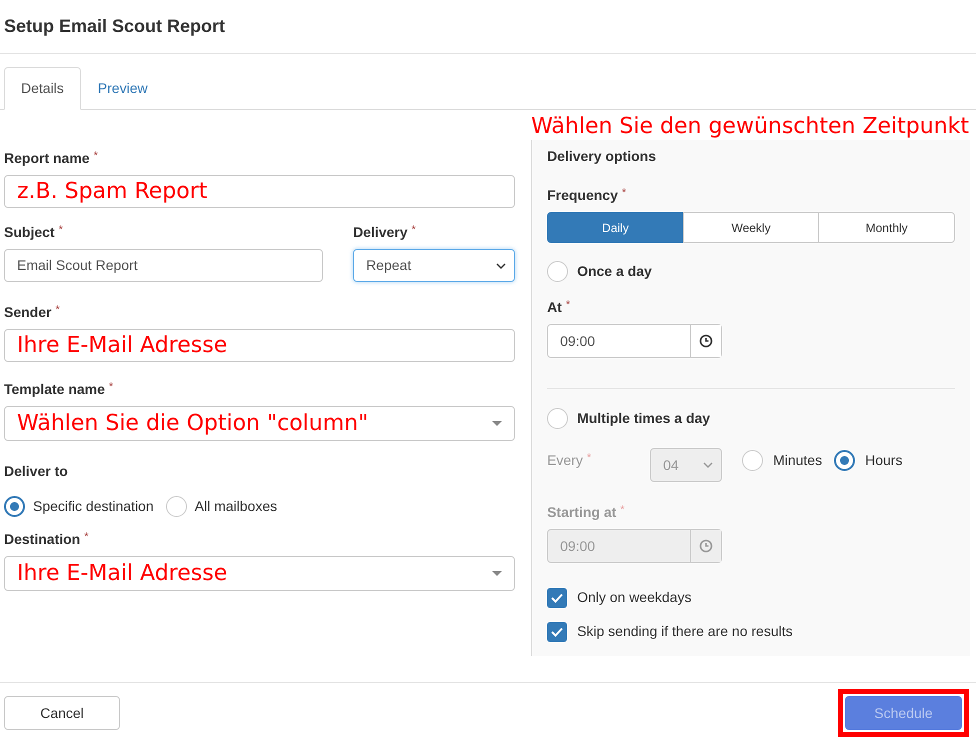 The width and height of the screenshot is (976, 743). I want to click on tab: Preview, so click(122, 88).